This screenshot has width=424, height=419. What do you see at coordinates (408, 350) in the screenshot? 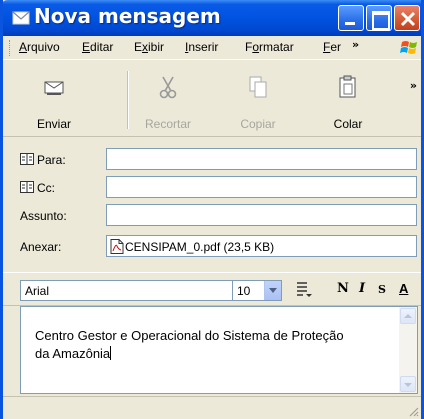
I see `vertical-scrollbar` at bounding box center [408, 350].